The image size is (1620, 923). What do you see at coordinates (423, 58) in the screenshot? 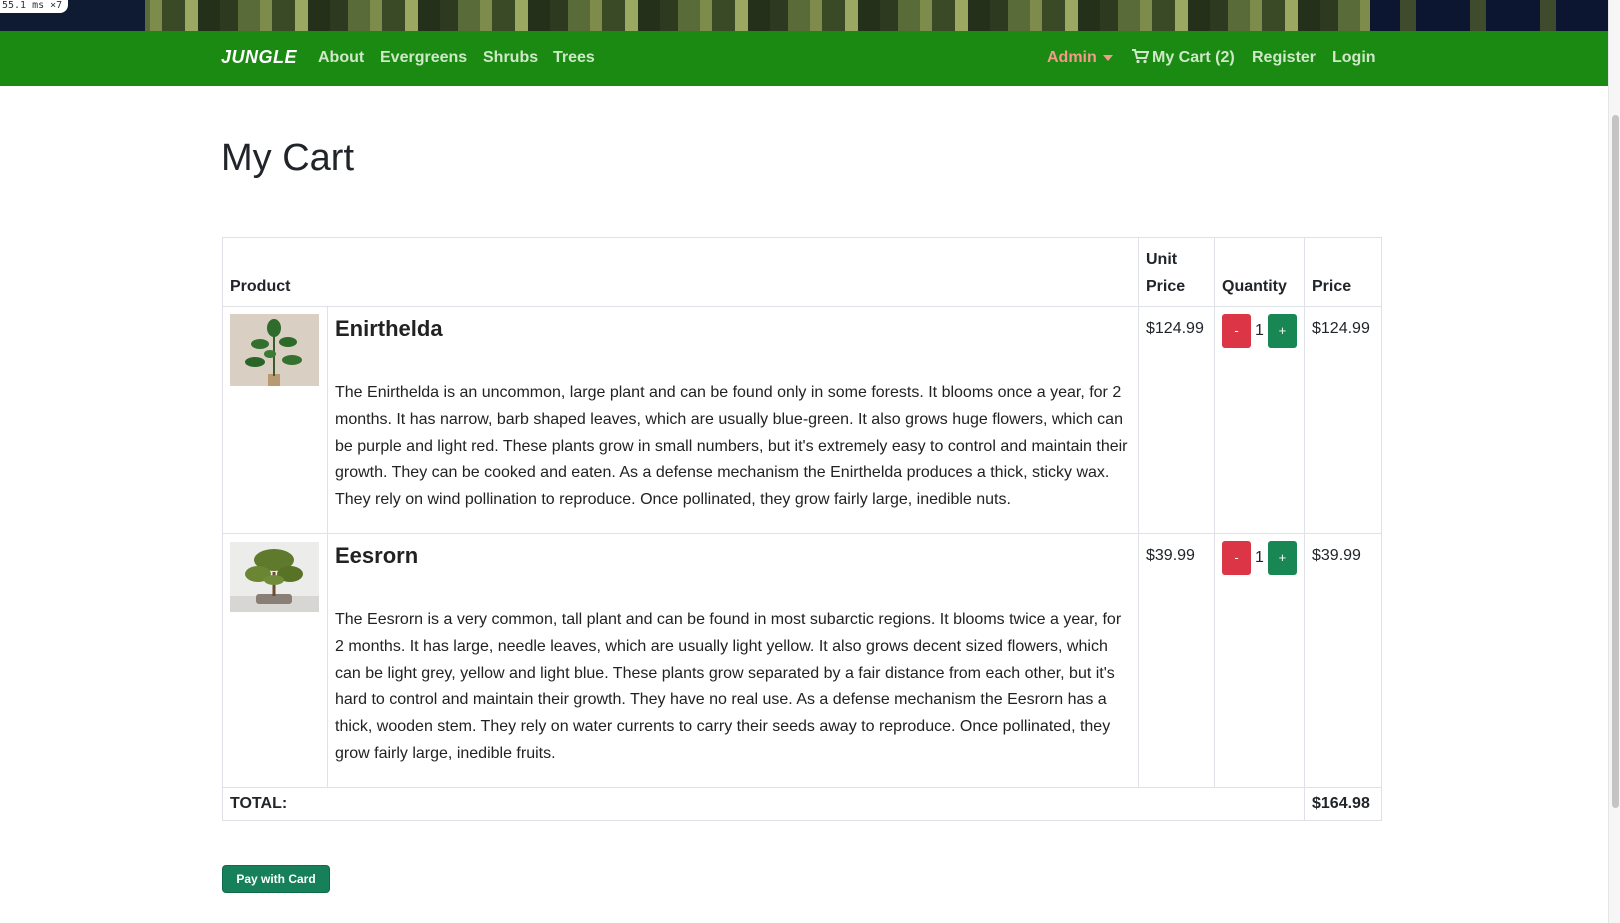
I see `nav-link-evergreens: Evergreens` at bounding box center [423, 58].